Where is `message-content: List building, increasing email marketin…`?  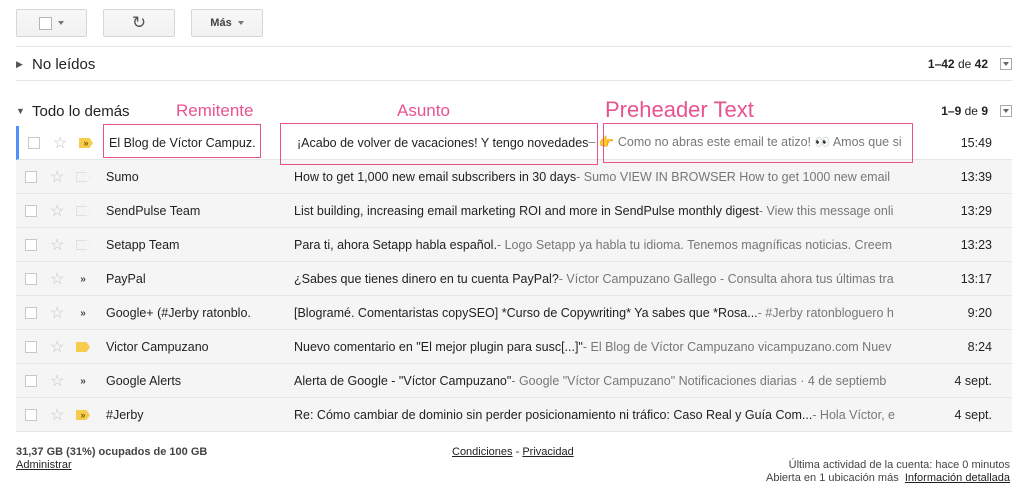
message-content: List building, increasing email marketin… is located at coordinates (600, 210).